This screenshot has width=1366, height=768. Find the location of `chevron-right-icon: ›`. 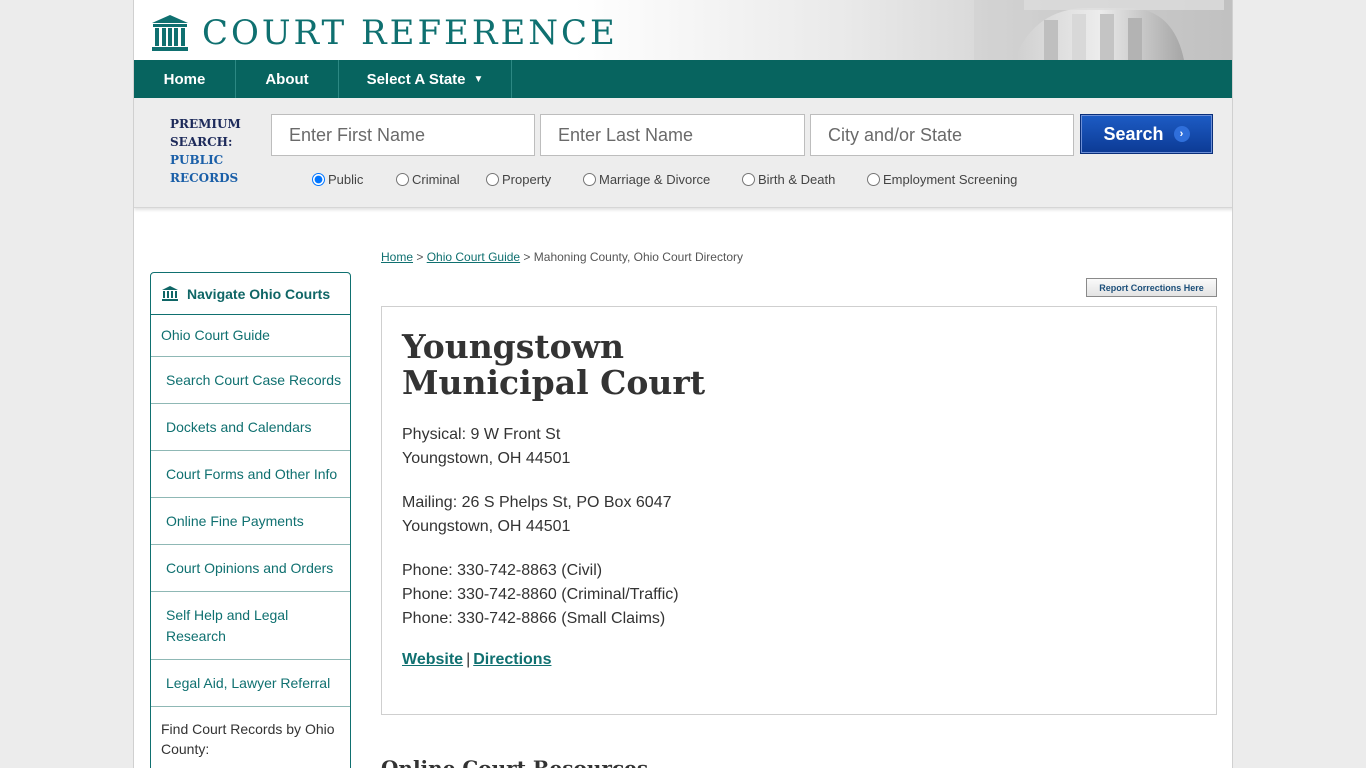

chevron-right-icon: › is located at coordinates (1181, 134).